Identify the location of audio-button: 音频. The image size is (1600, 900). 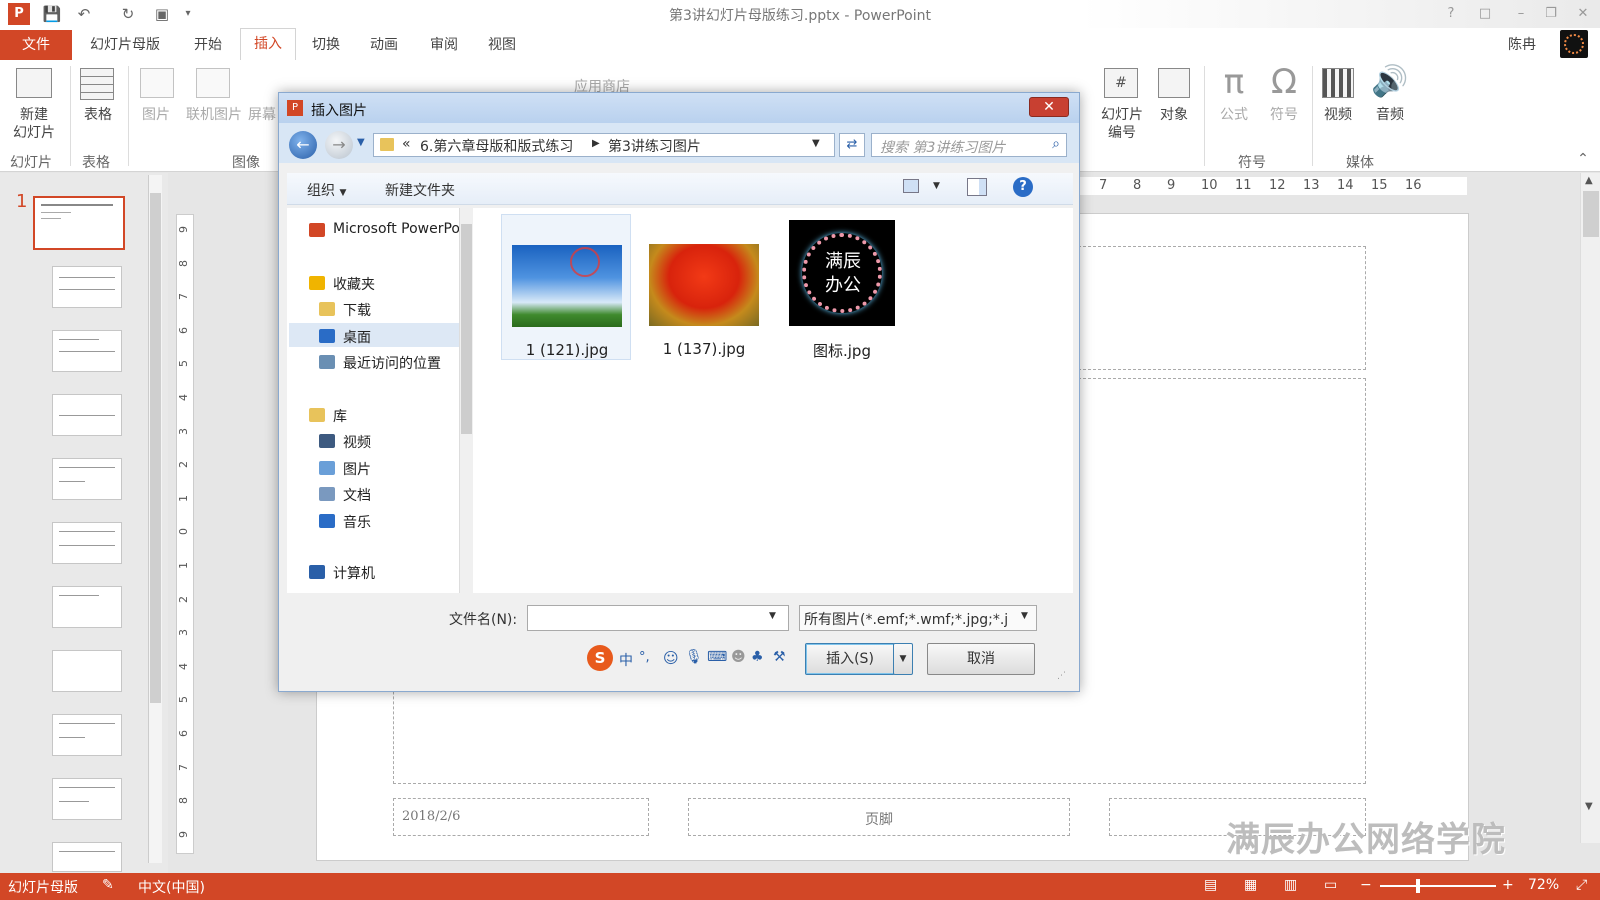
(1390, 115).